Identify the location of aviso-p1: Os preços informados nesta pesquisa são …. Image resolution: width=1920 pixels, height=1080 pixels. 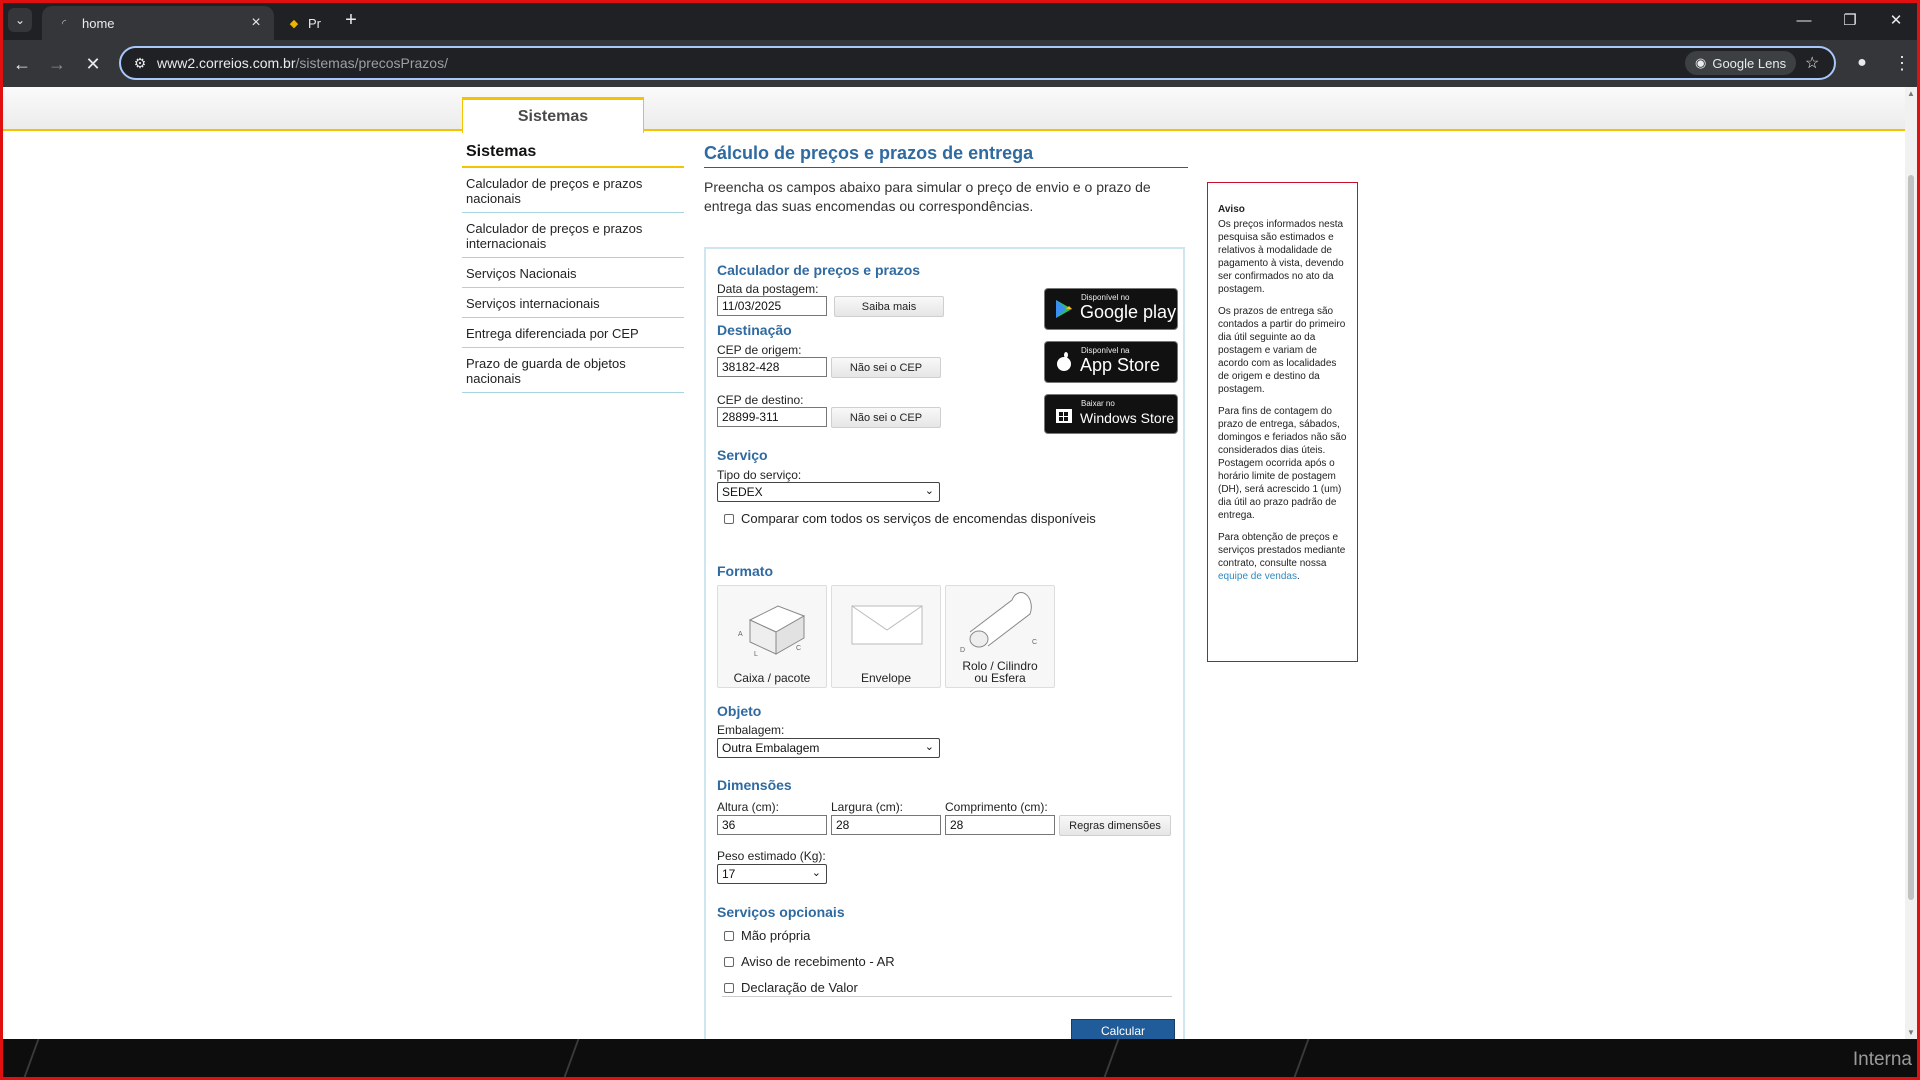
(1281, 257).